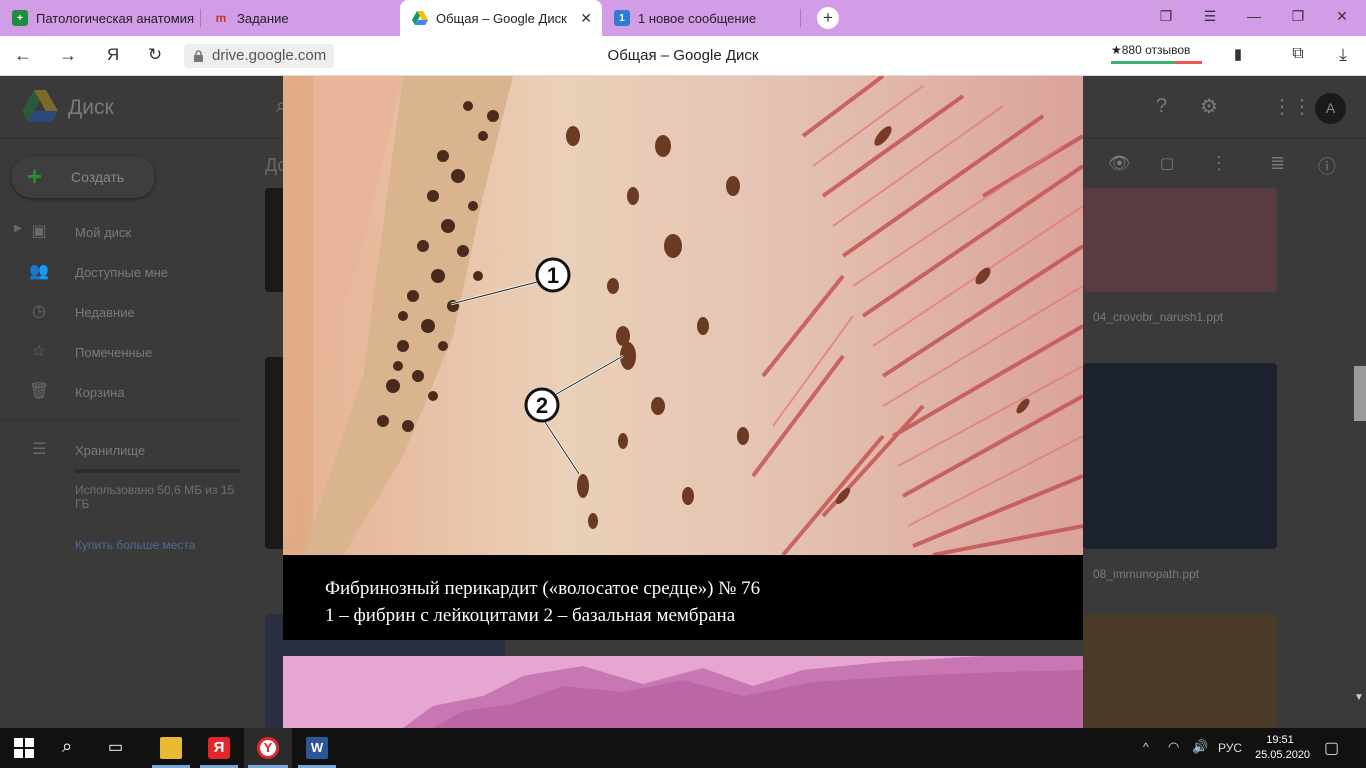 The height and width of the screenshot is (768, 1366). I want to click on viewer-scrollbar, so click(1360, 393).